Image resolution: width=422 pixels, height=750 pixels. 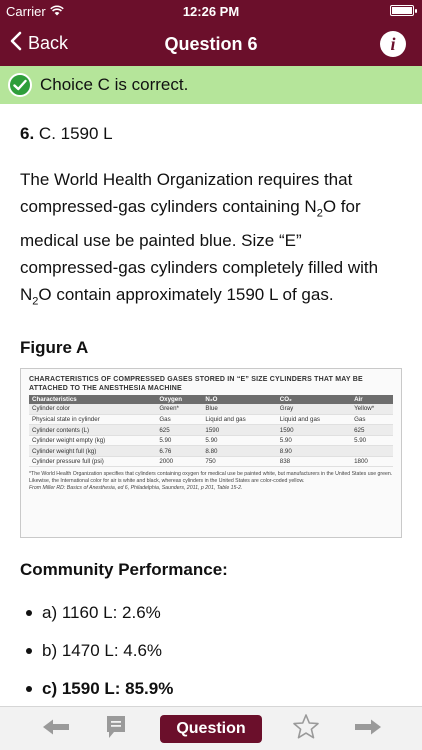 I want to click on list-item: b) 1470 L: 4.6%, so click(x=211, y=651).